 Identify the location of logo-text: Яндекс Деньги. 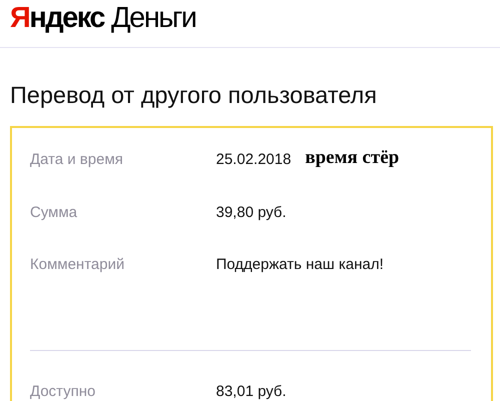
(103, 18).